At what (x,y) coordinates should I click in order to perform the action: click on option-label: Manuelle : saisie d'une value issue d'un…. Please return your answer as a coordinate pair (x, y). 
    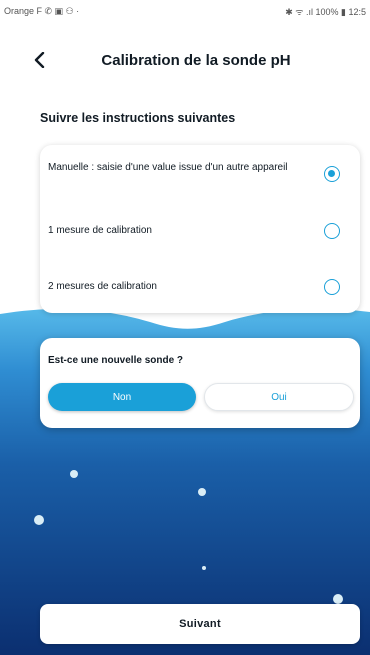
    Looking at the image, I should click on (168, 167).